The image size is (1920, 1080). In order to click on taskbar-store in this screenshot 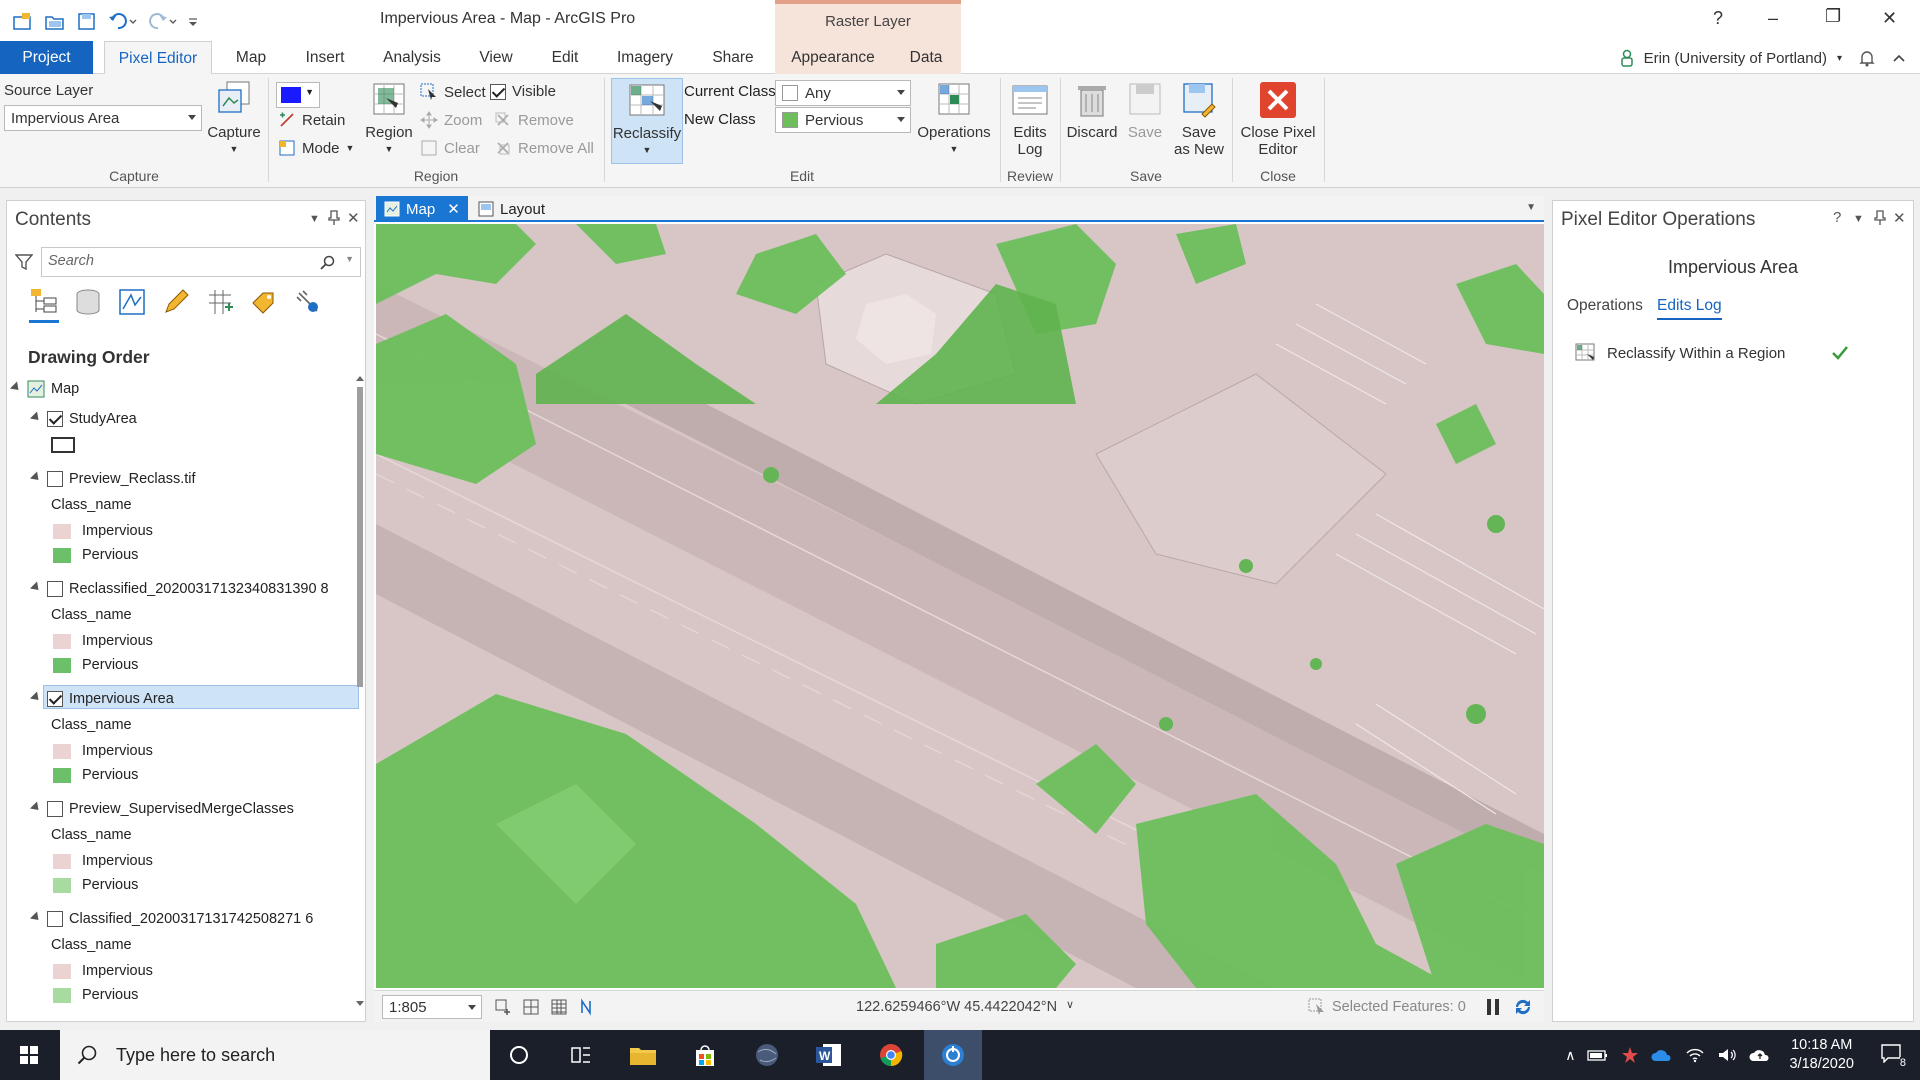, I will do `click(705, 1055)`.